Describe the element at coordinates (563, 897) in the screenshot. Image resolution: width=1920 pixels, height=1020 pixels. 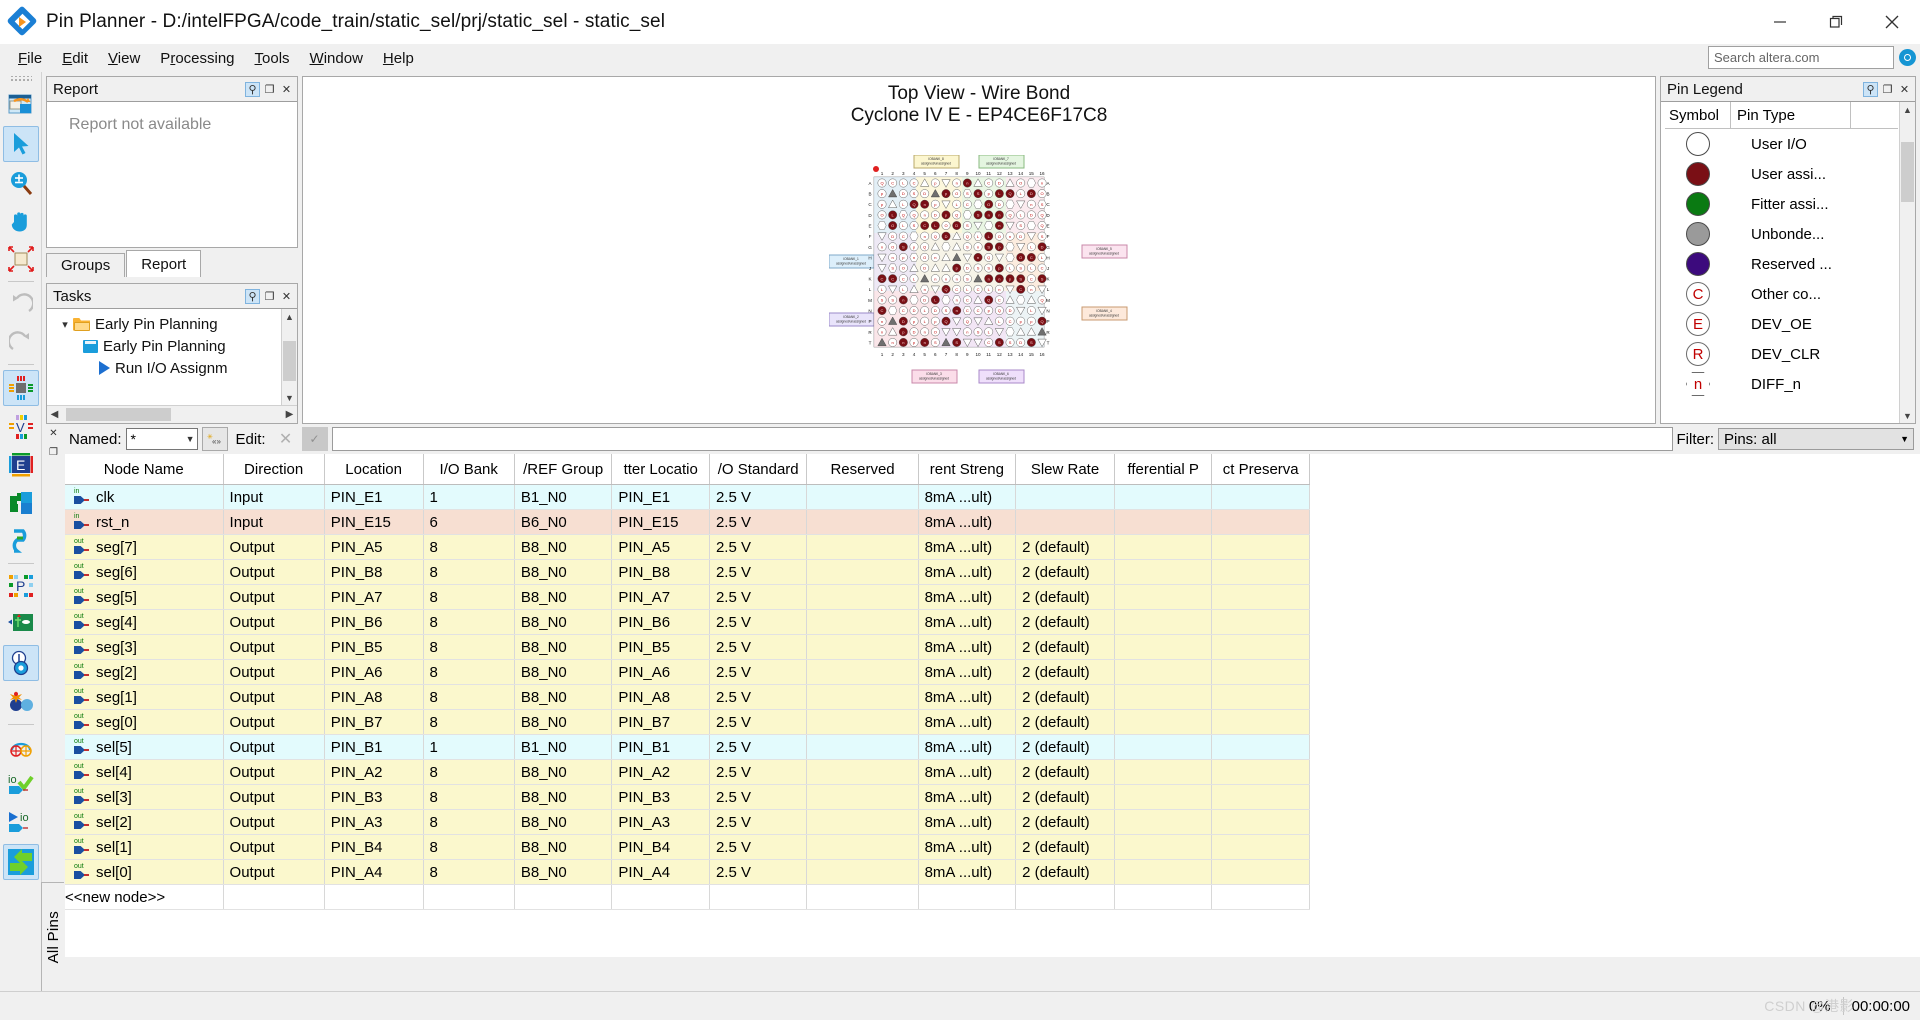
I see `cell-vref` at that location.